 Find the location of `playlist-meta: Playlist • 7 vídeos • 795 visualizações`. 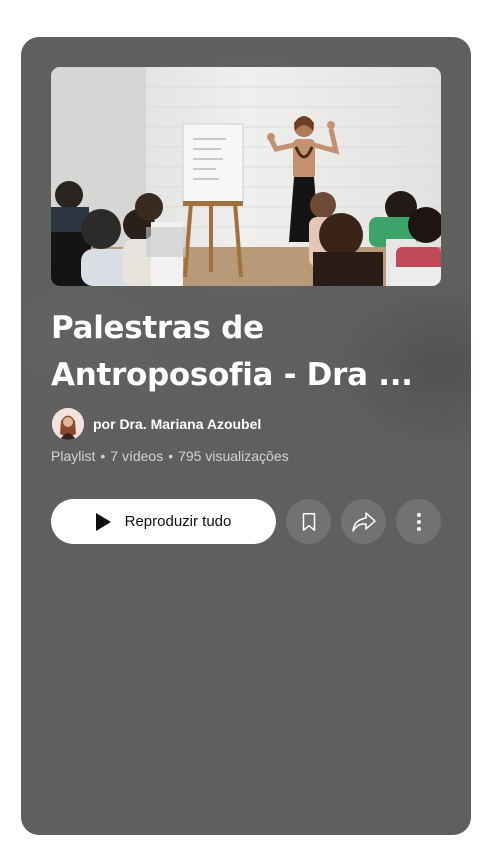

playlist-meta: Playlist • 7 vídeos • 795 visualizações is located at coordinates (170, 456).